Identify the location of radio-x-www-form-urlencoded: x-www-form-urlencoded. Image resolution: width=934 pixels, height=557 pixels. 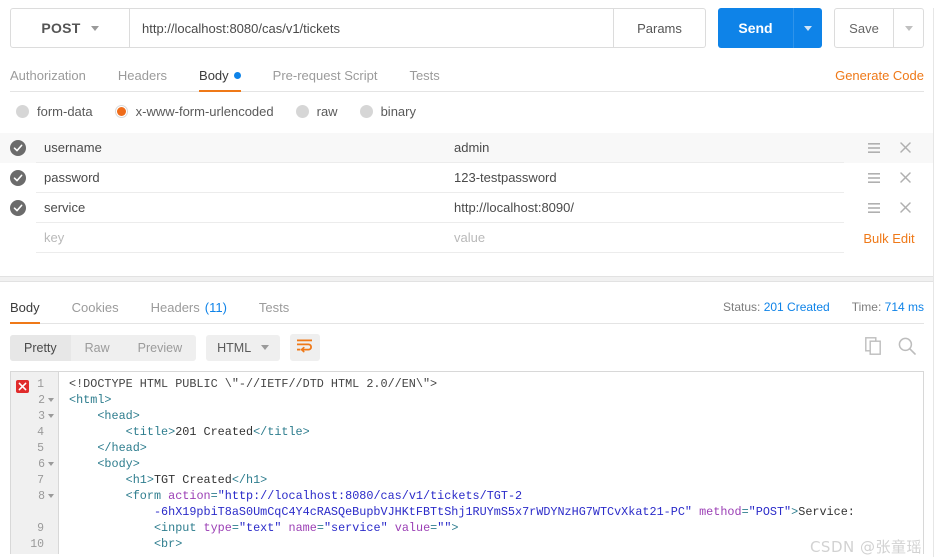
(194, 111).